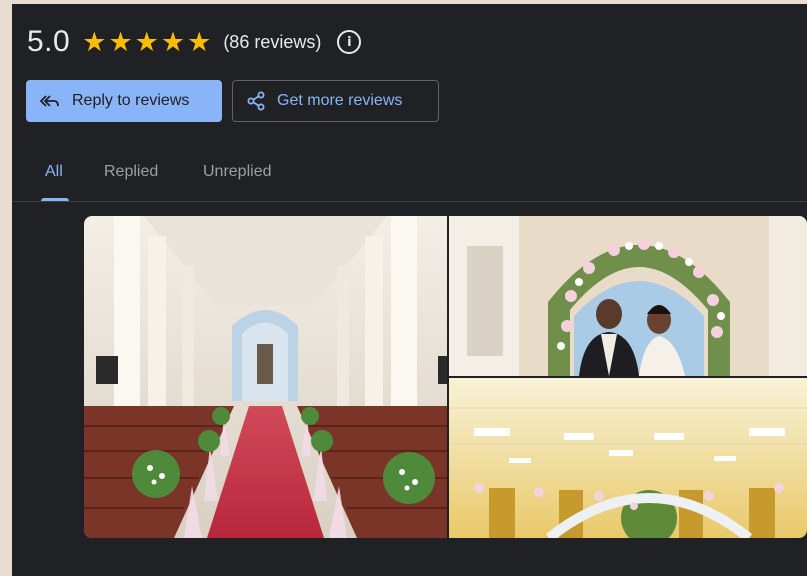 The height and width of the screenshot is (576, 807). What do you see at coordinates (131, 100) in the screenshot?
I see `reply-to-reviews-label: Reply to reviews` at bounding box center [131, 100].